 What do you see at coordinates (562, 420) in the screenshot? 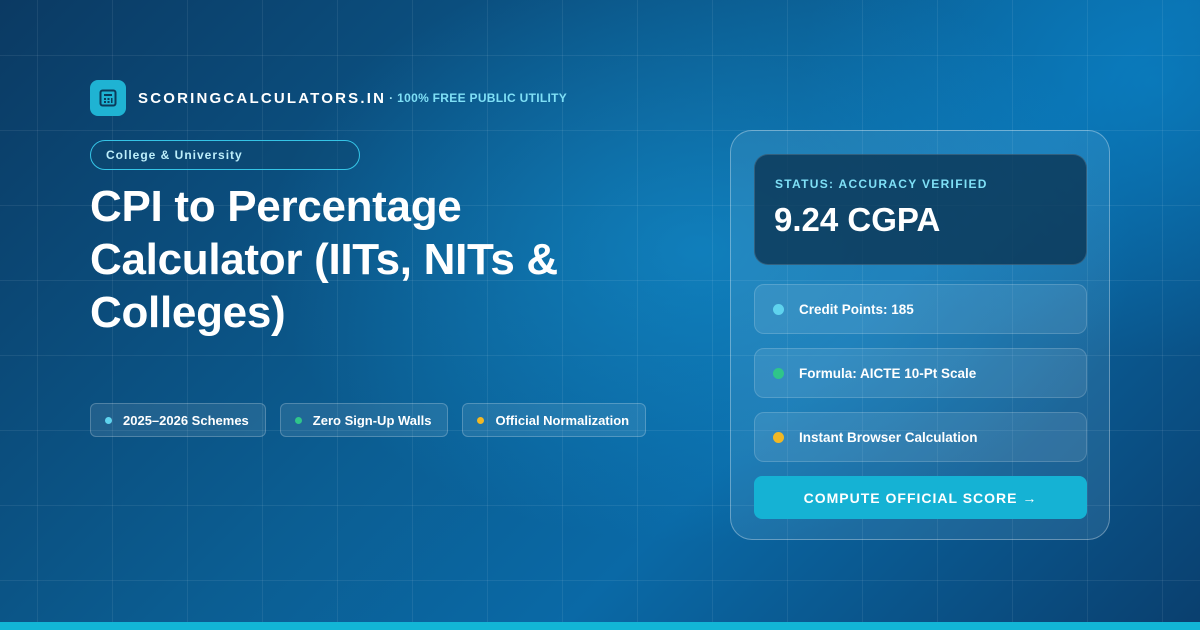
I see `feature-label: Official Normalization` at bounding box center [562, 420].